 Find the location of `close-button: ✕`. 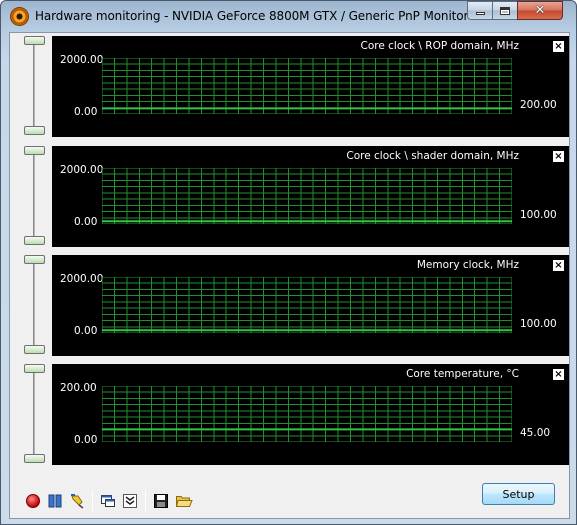

close-button: ✕ is located at coordinates (540, 10).